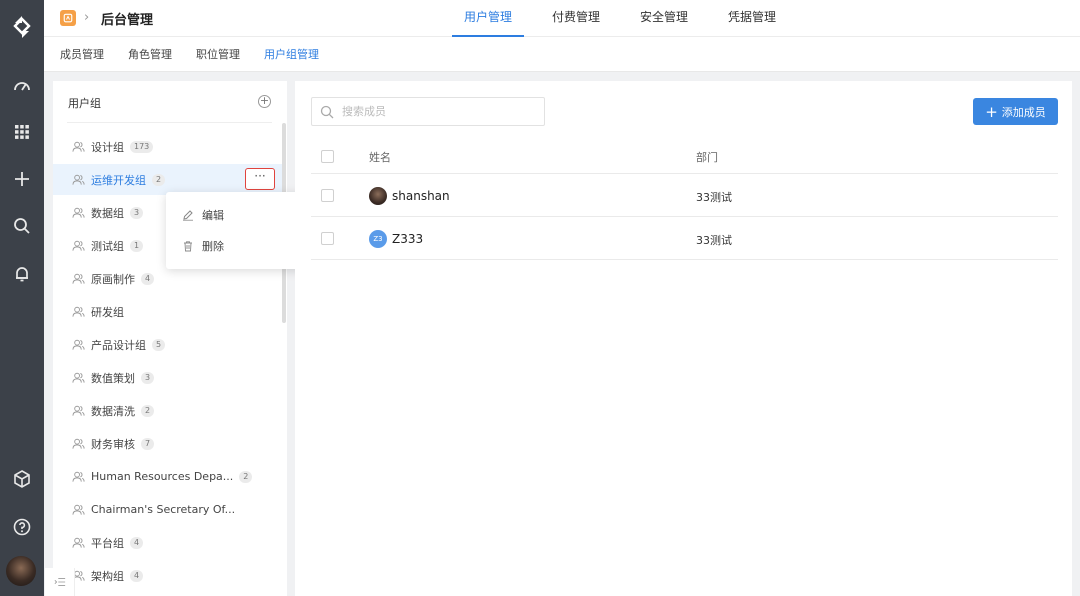 This screenshot has width=1080, height=596. What do you see at coordinates (113, 279) in the screenshot?
I see `group-name: 原画制作` at bounding box center [113, 279].